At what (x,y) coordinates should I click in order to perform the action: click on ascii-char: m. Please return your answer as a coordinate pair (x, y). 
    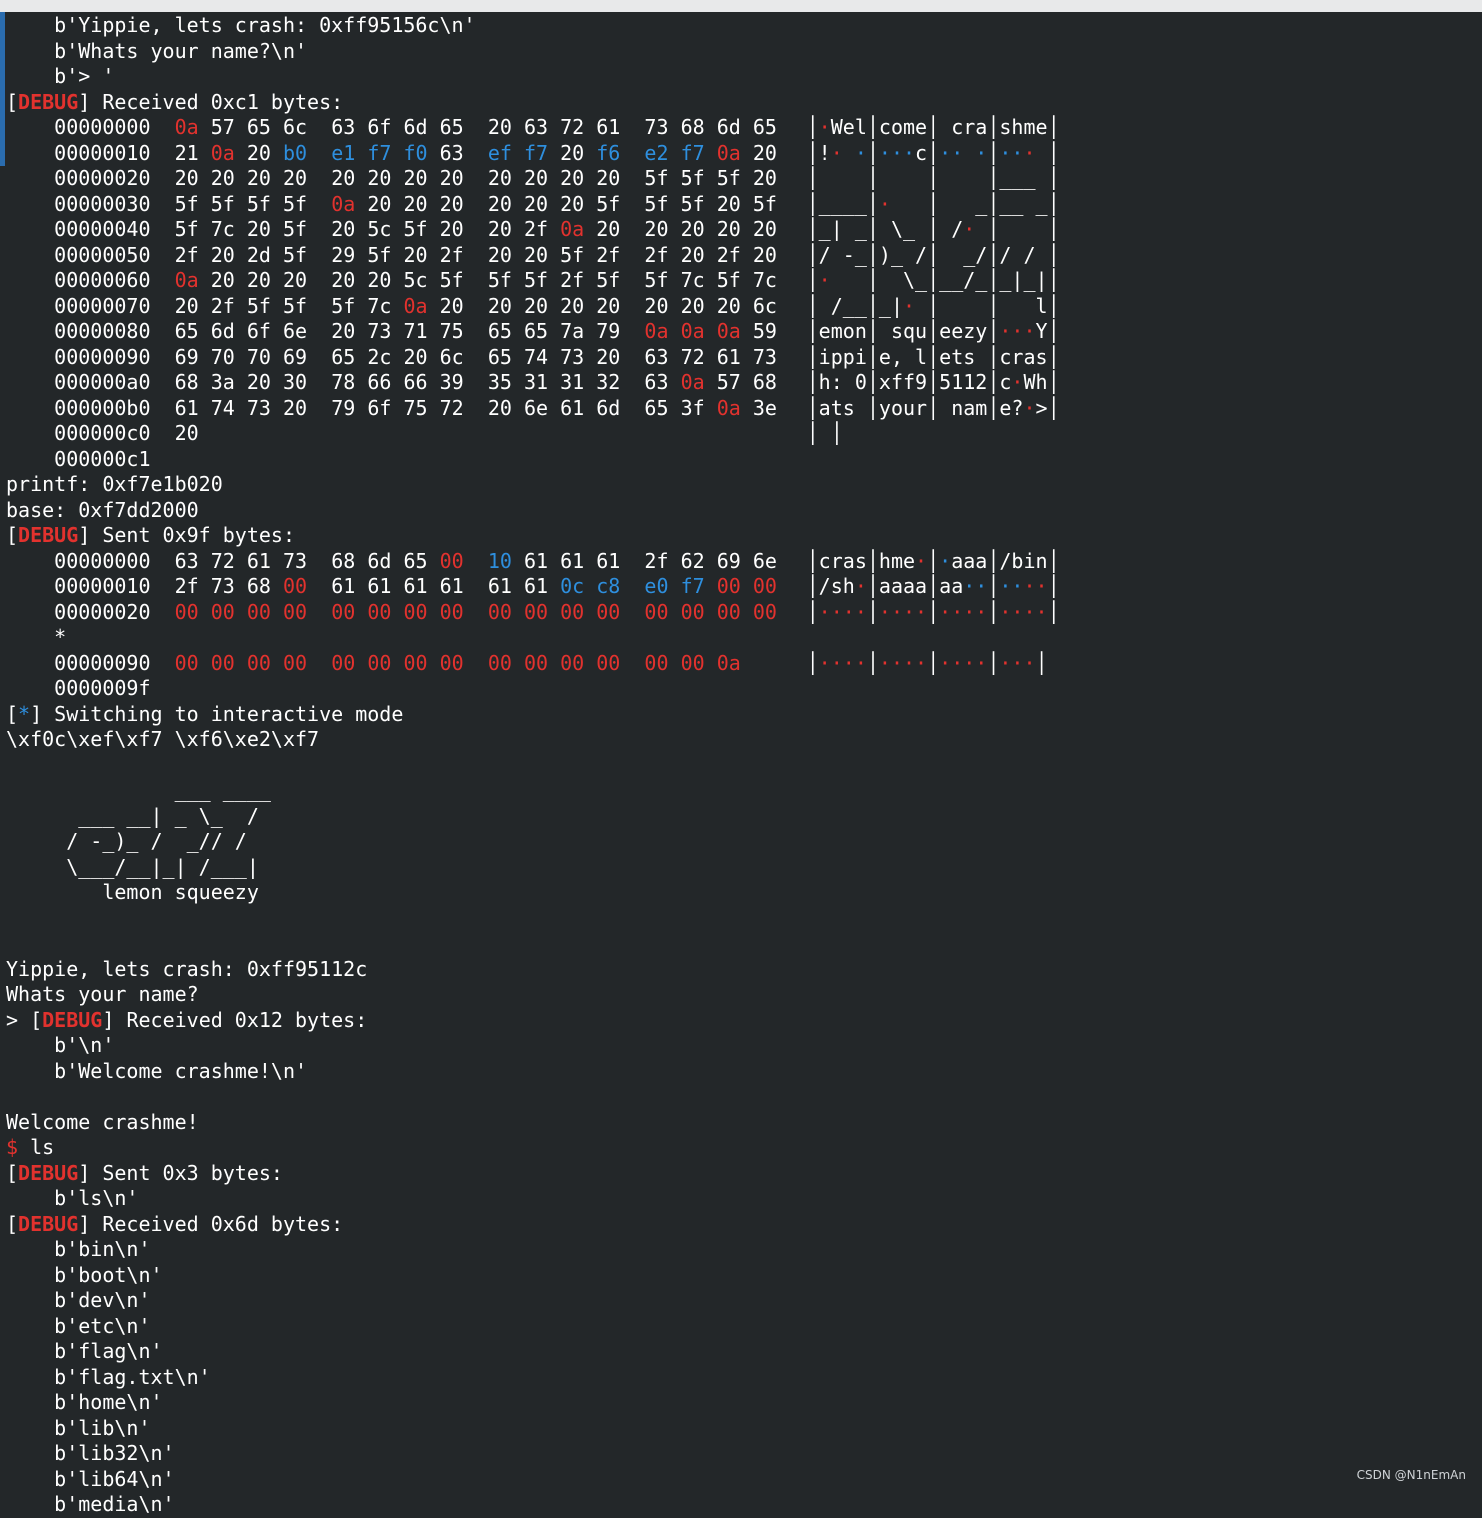
    Looking at the image, I should click on (1029, 127).